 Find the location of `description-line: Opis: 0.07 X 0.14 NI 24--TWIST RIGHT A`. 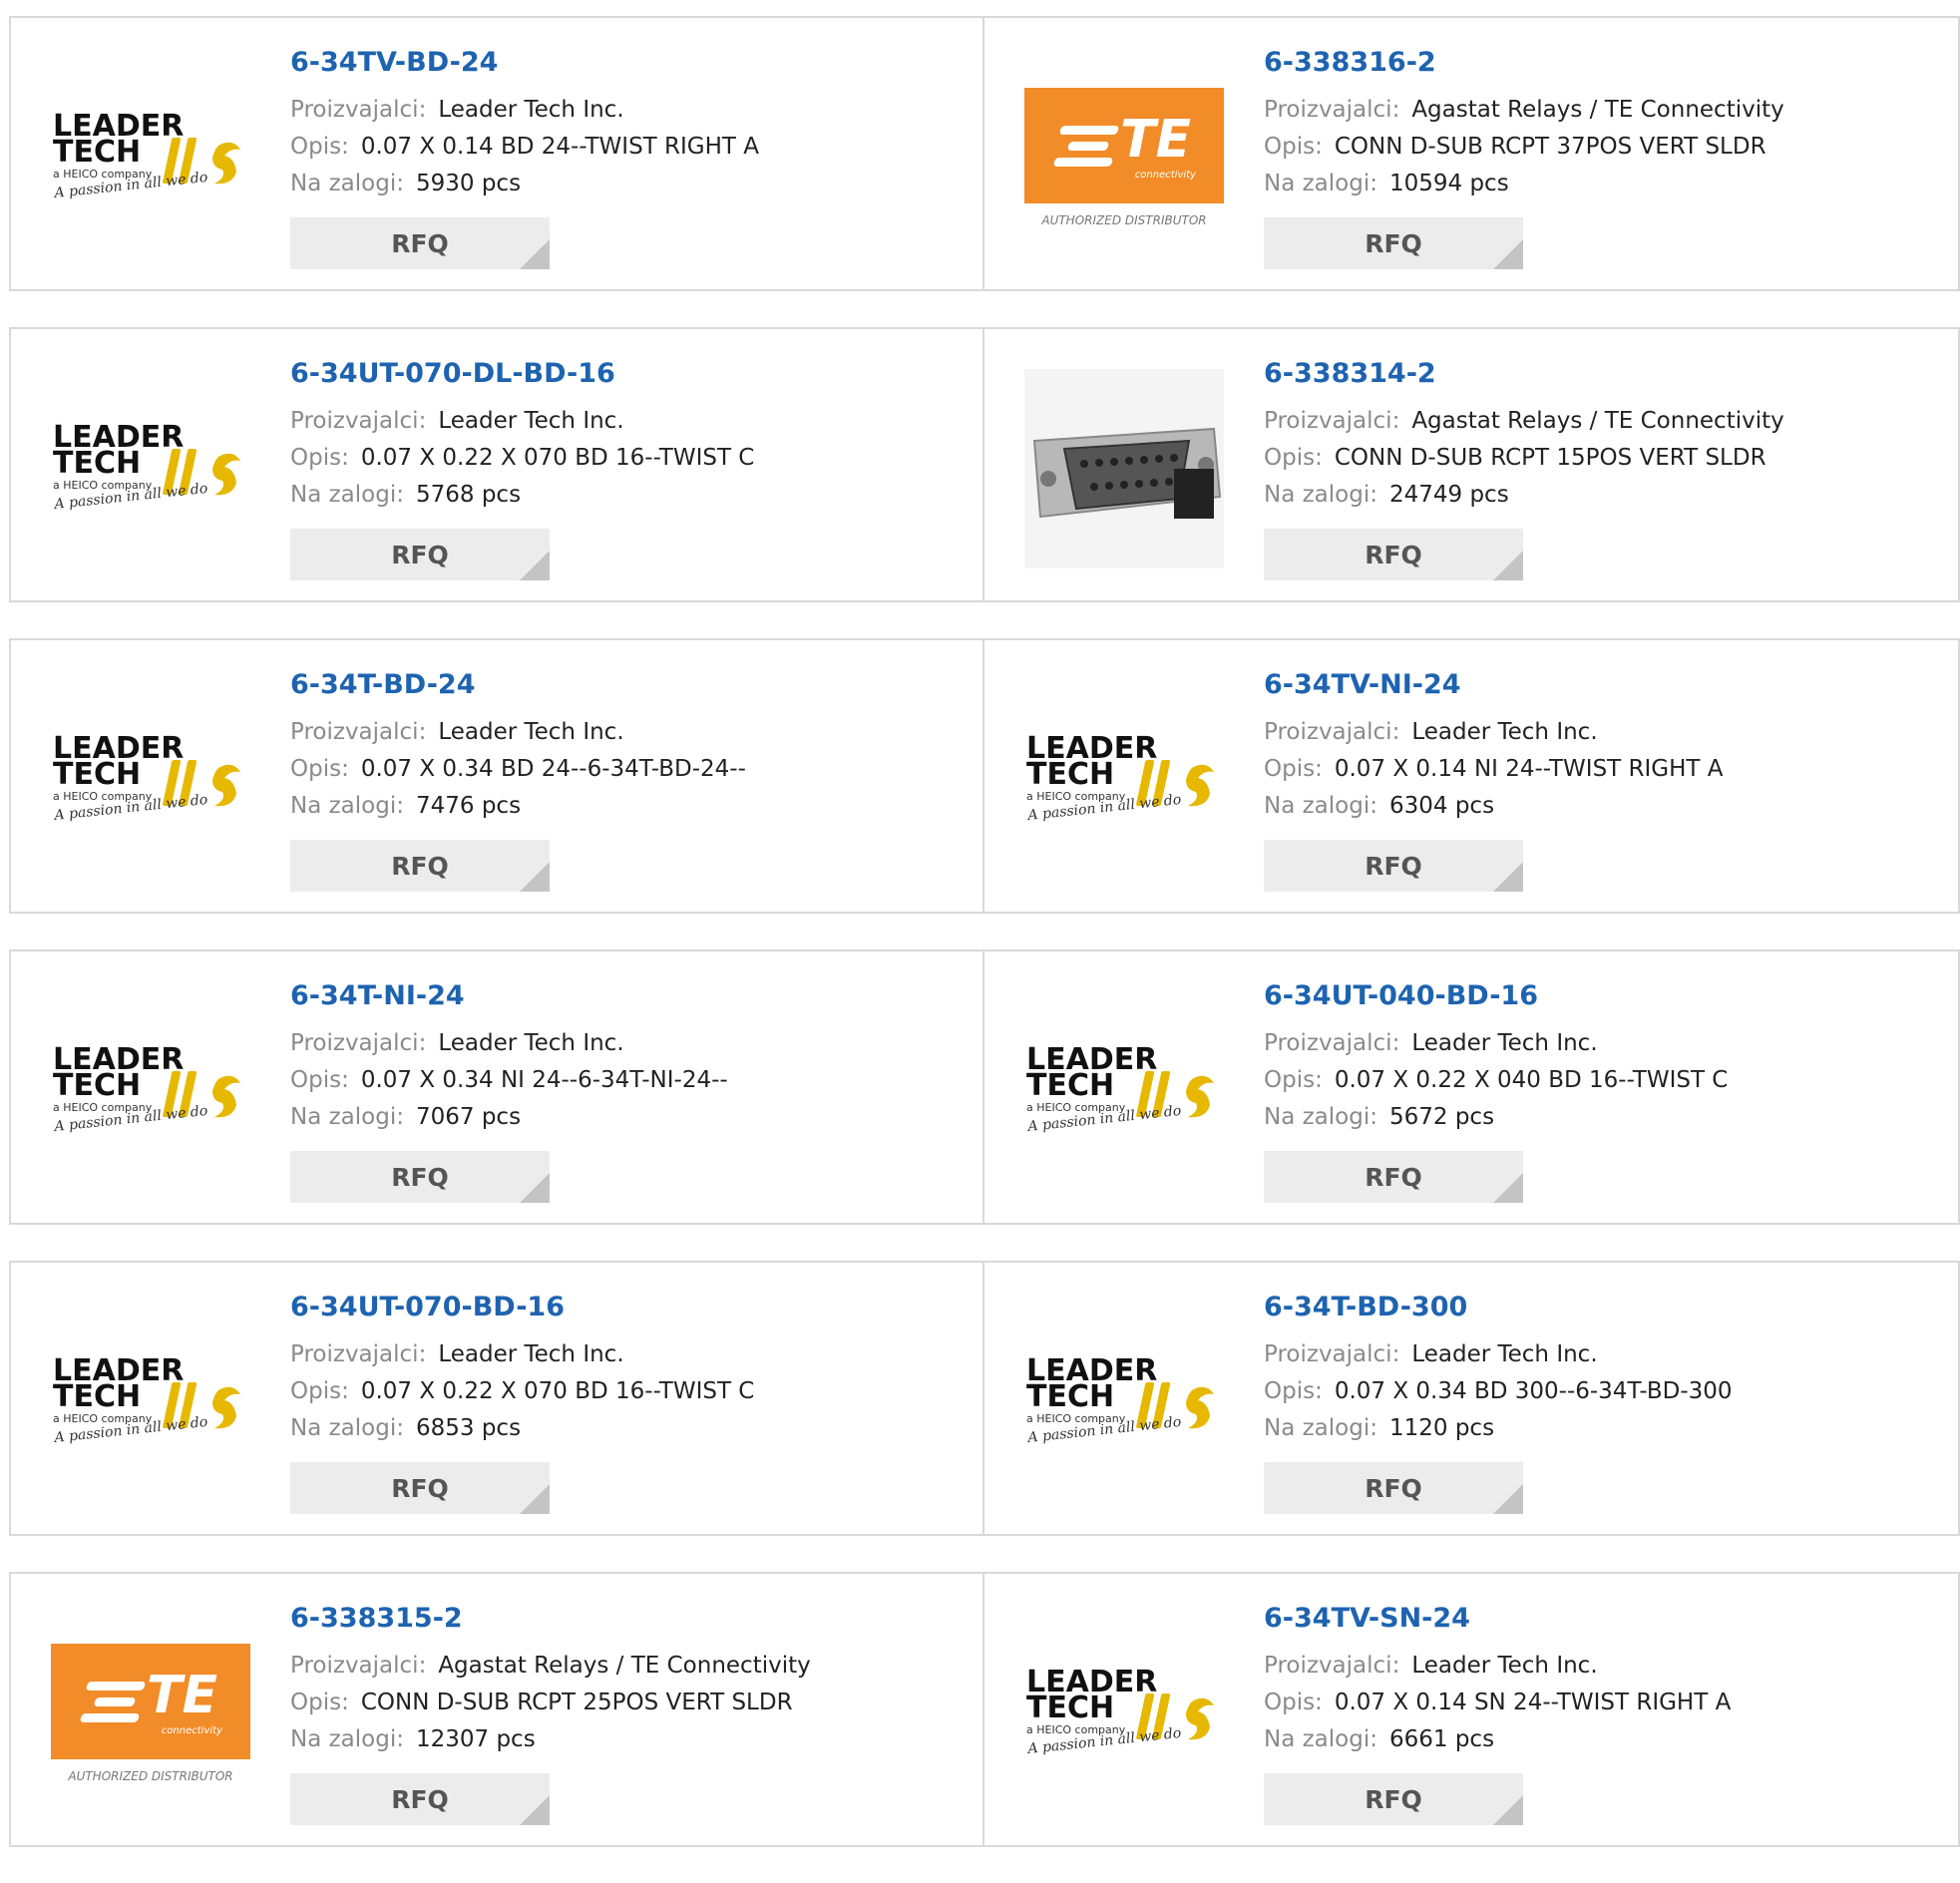

description-line: Opis: 0.07 X 0.14 NI 24--TWIST RIGHT A is located at coordinates (1601, 769).